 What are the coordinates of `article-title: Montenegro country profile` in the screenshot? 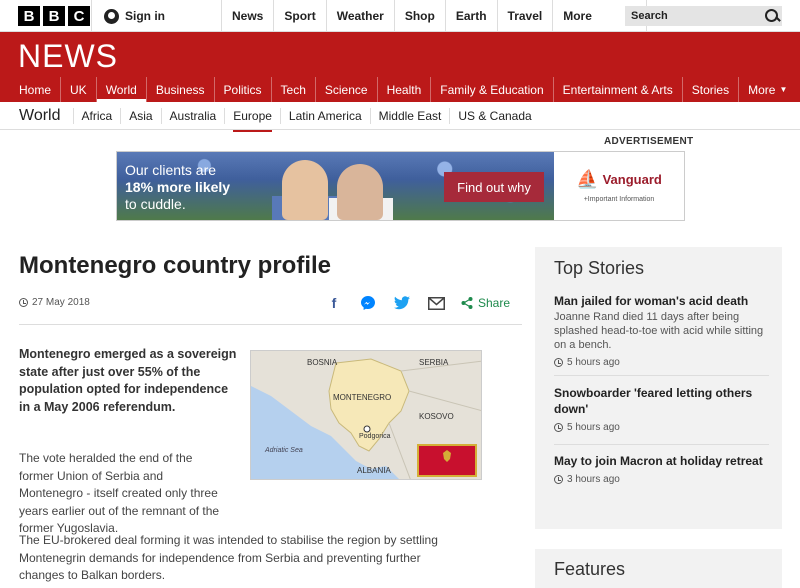 It's located at (175, 265).